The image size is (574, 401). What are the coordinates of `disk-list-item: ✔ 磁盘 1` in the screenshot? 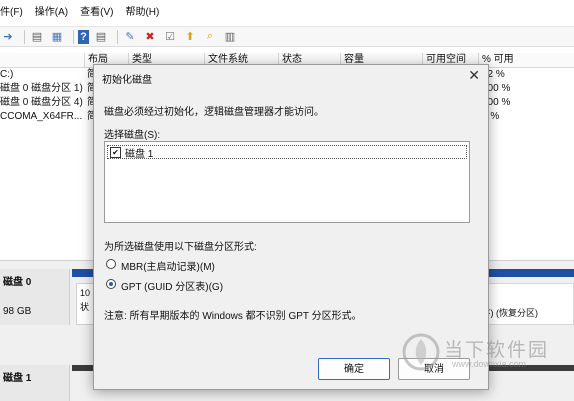 It's located at (287, 152).